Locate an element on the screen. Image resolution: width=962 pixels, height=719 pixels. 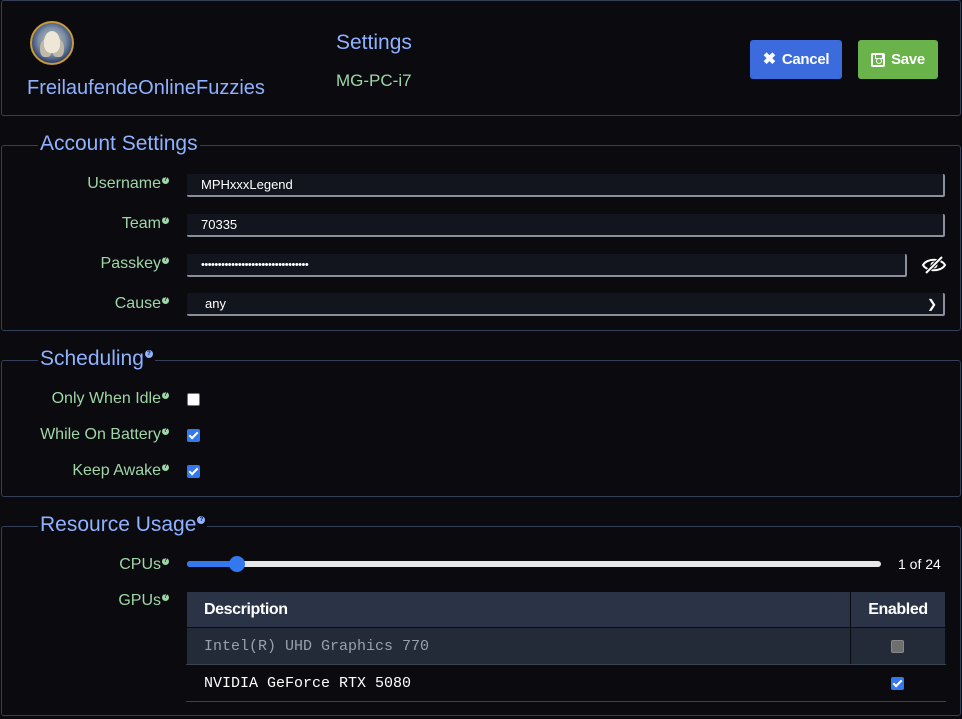
table-row: NVIDIA GeForce RTX 5080 is located at coordinates (566, 683).